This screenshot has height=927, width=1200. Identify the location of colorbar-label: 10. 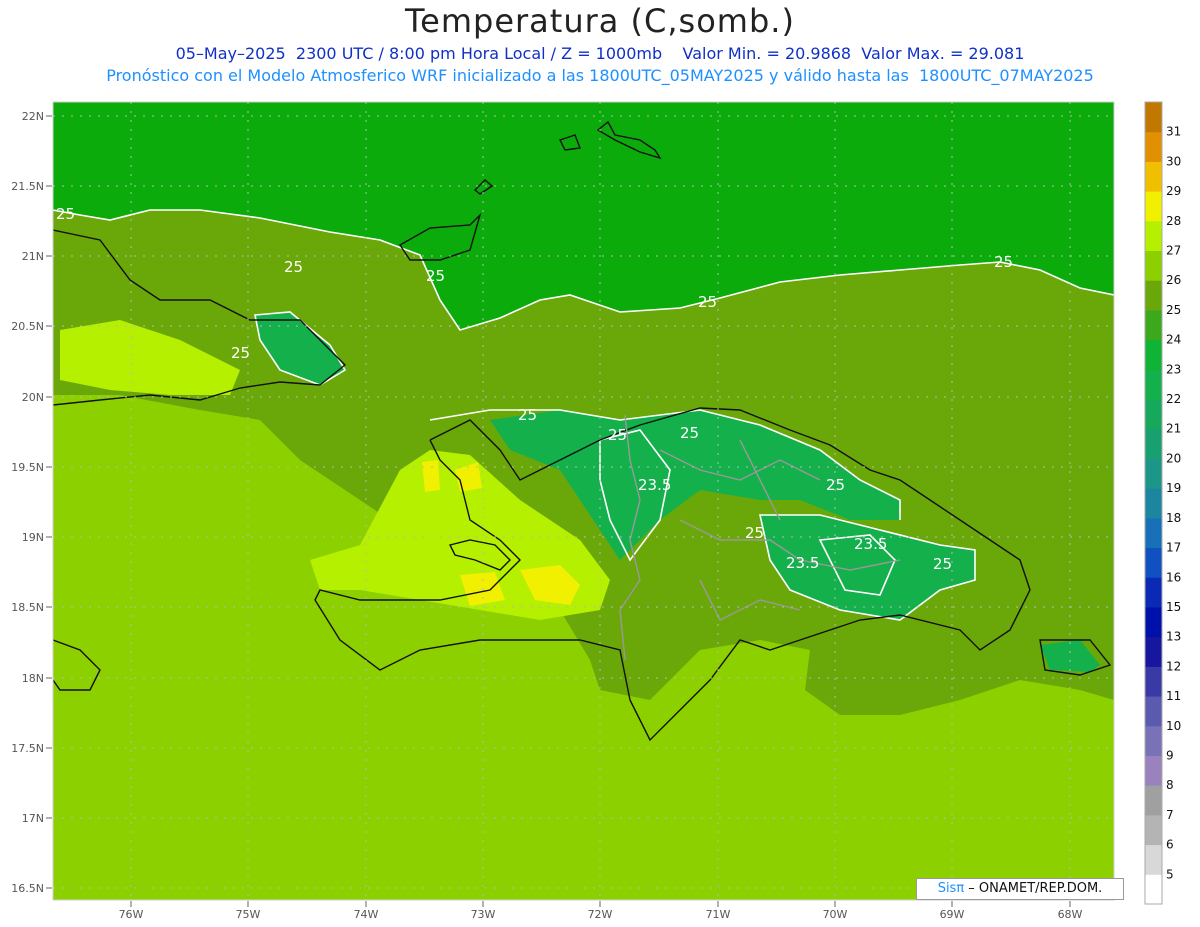
(1173, 726).